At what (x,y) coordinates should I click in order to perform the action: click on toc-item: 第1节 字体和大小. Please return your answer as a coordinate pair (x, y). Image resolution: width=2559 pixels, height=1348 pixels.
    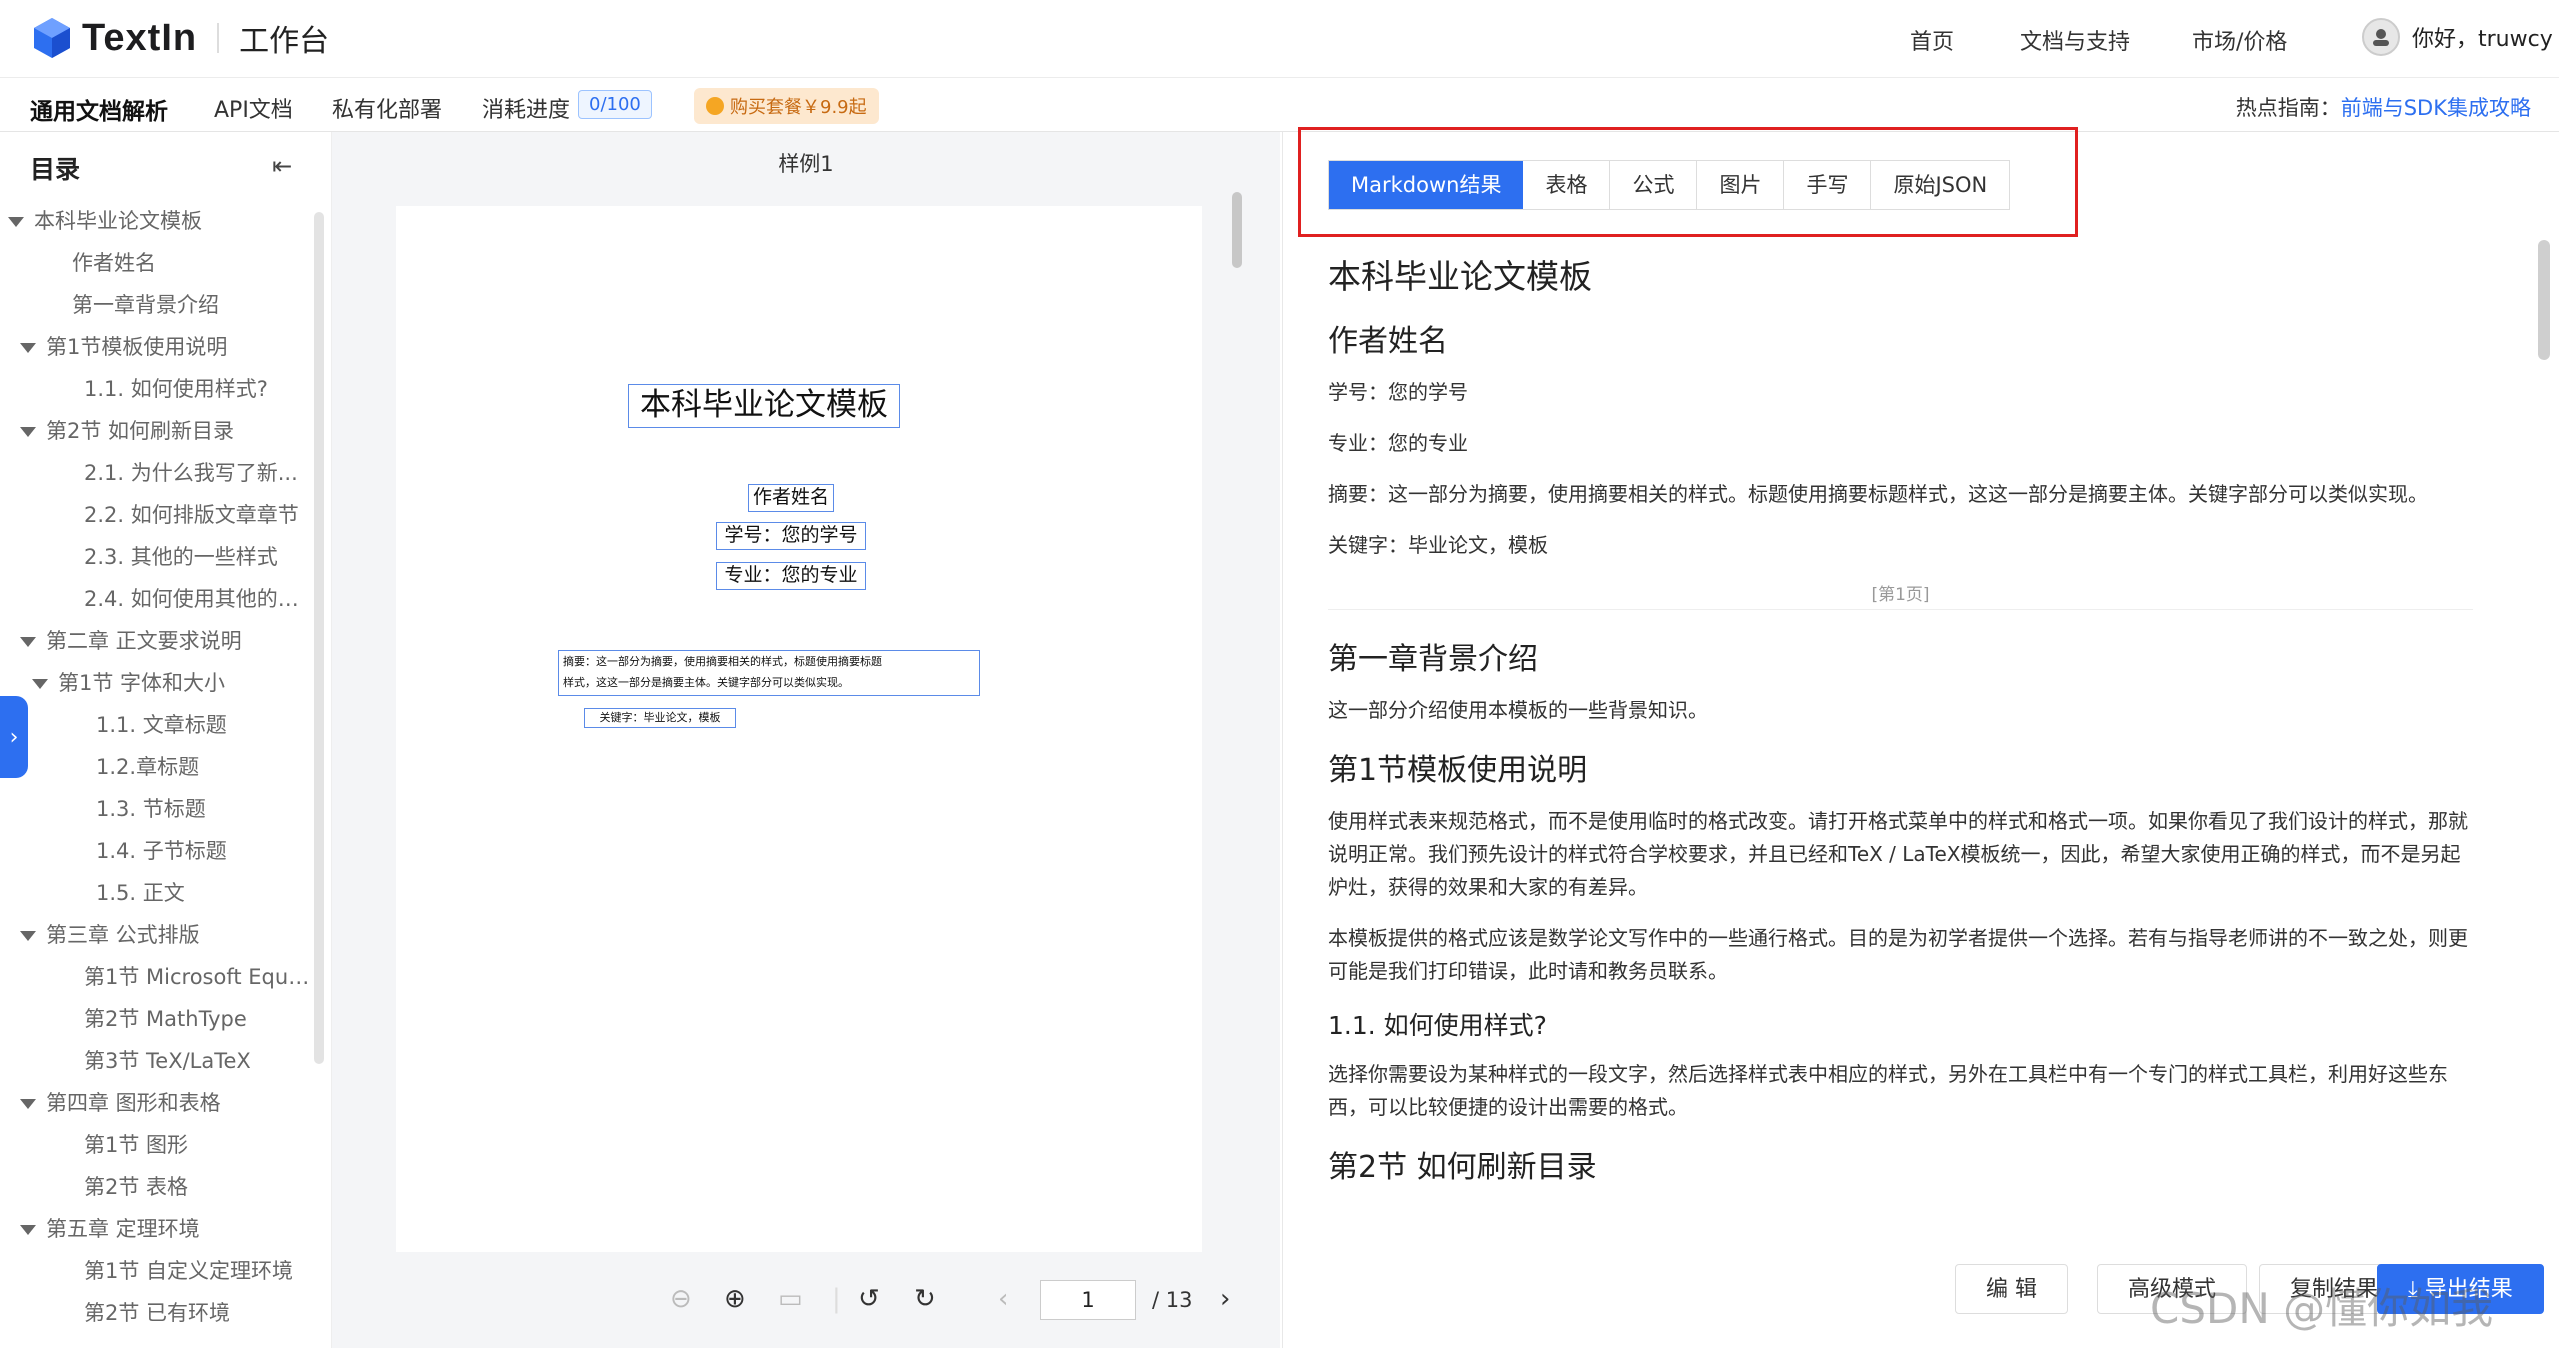
    Looking at the image, I should click on (155, 683).